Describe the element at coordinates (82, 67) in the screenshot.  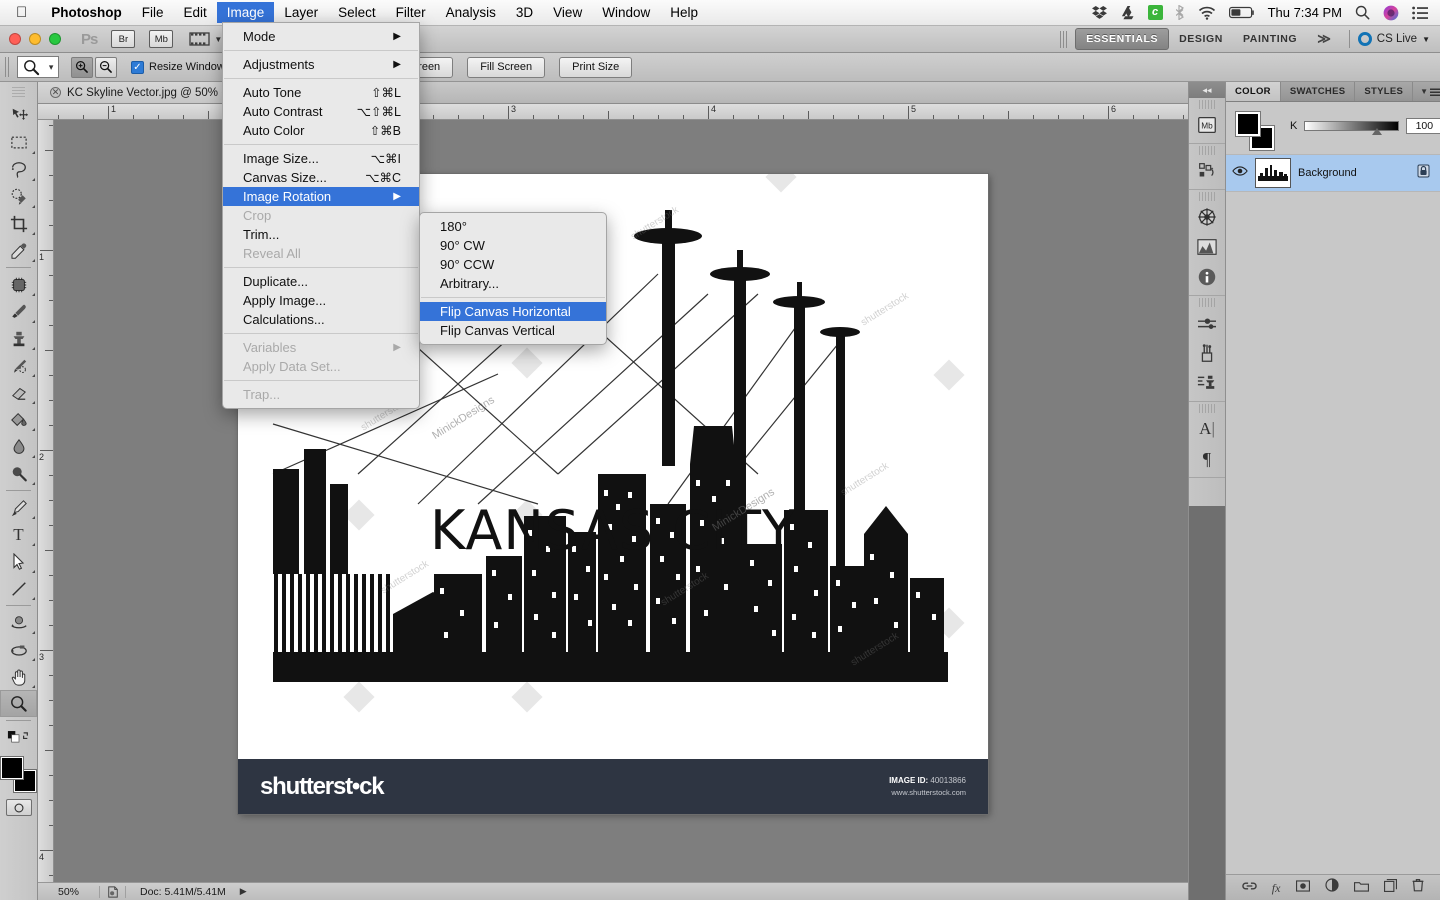
I see `zoom-in-icon` at that location.